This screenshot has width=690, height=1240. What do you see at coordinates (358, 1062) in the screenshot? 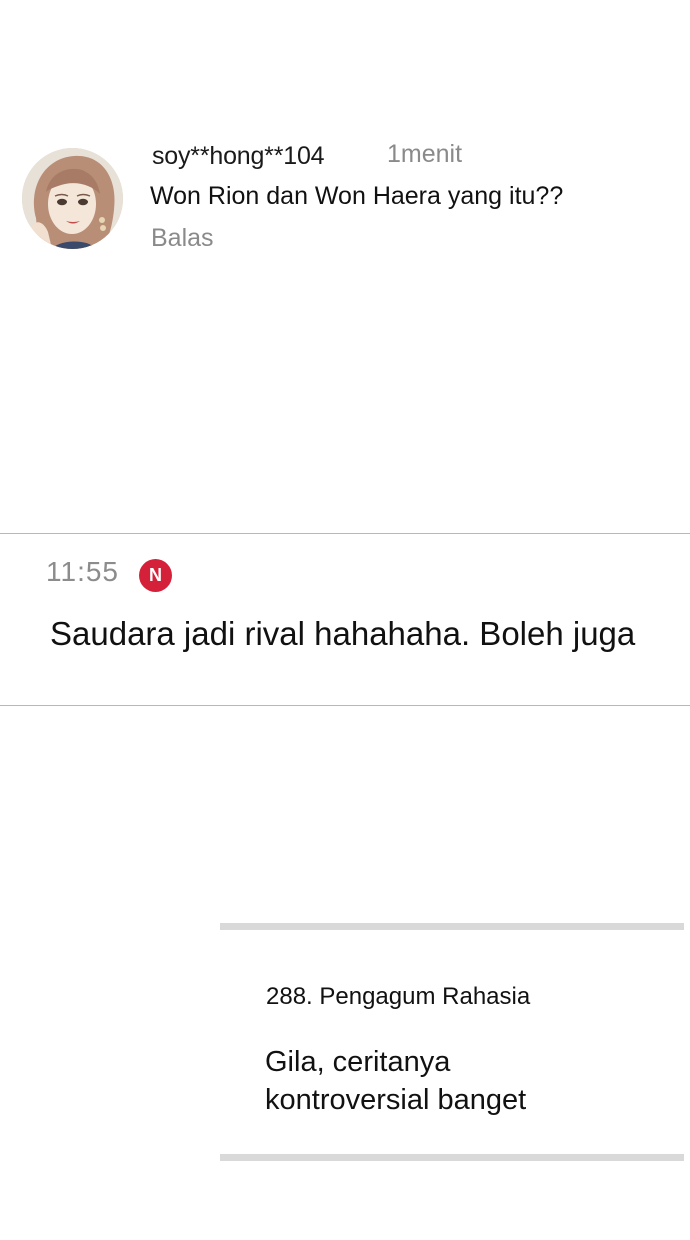
I see `card-text-line: Gila, ceritanya` at bounding box center [358, 1062].